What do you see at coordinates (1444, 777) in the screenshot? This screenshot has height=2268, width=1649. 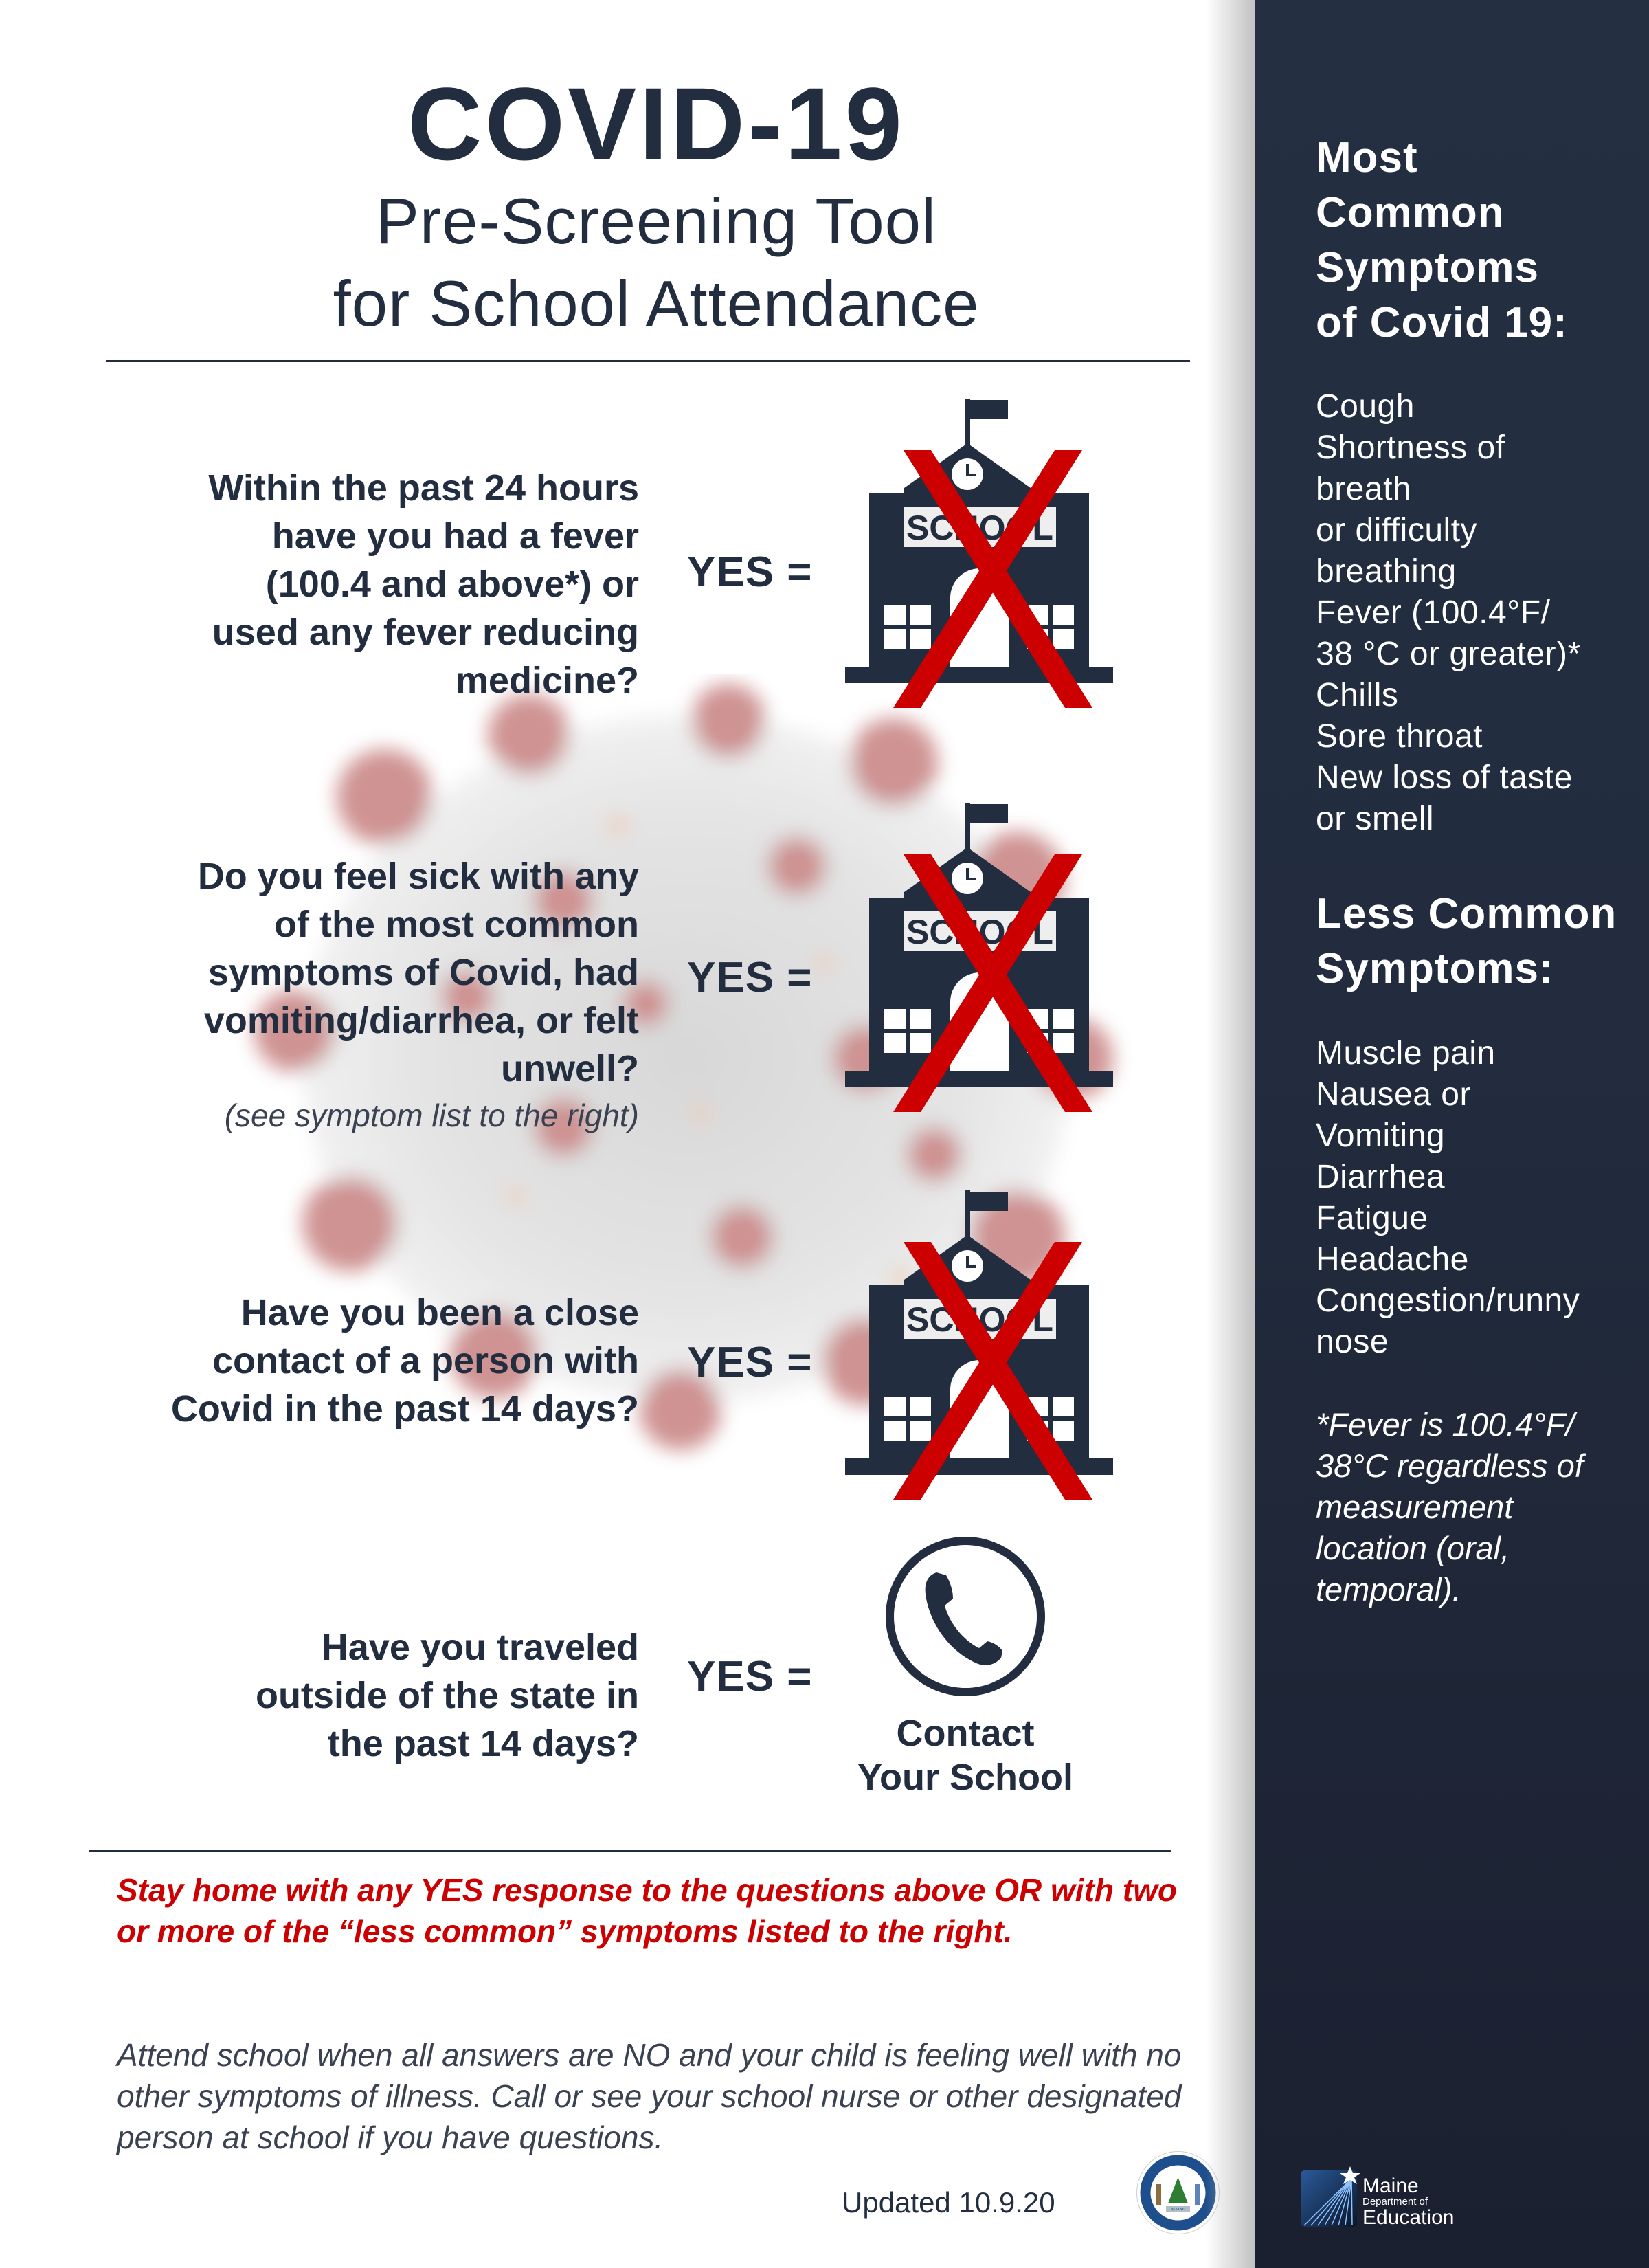 I see `symptom-item: New loss of taste` at bounding box center [1444, 777].